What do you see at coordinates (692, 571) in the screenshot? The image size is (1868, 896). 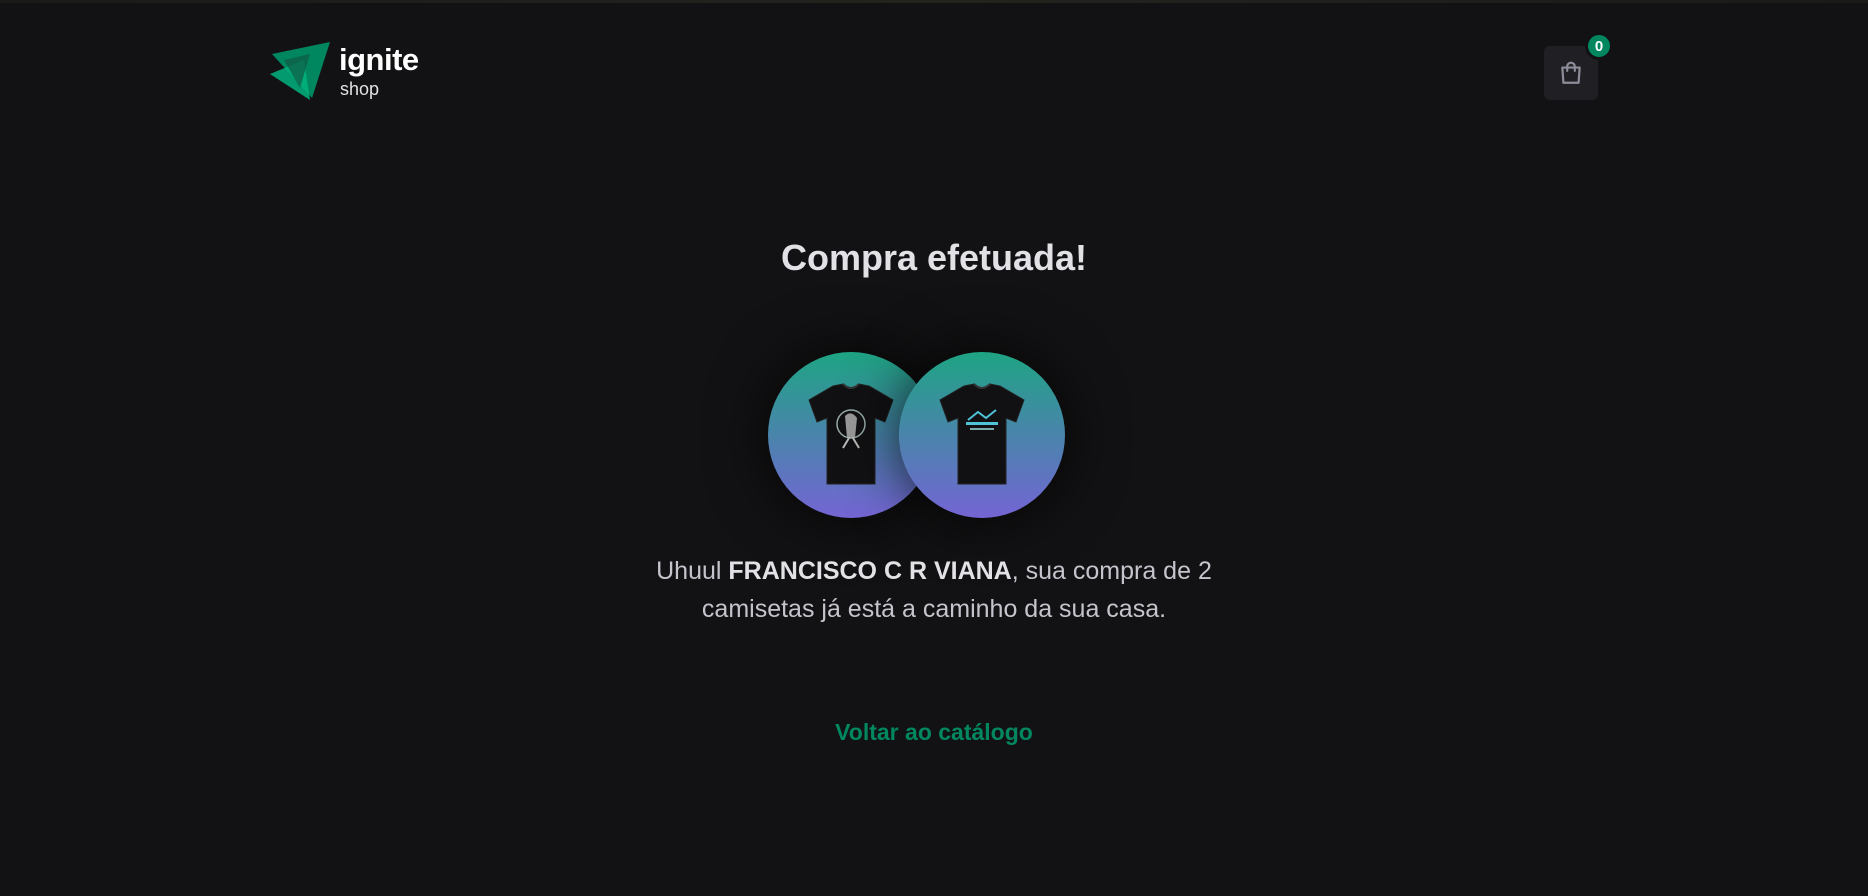 I see `message-prefix: Uhuul` at bounding box center [692, 571].